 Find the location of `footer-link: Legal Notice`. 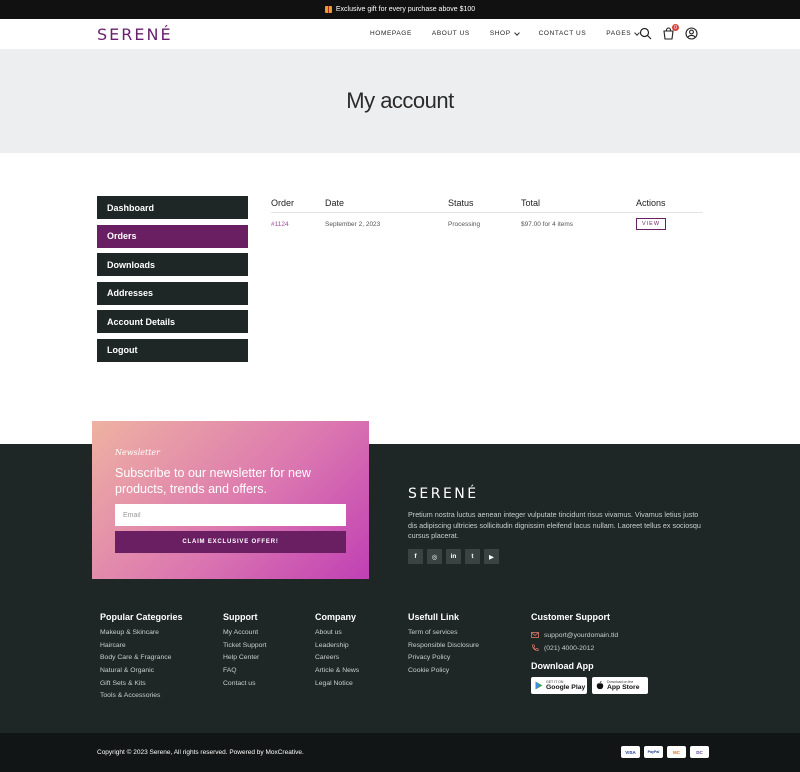

footer-link: Legal Notice is located at coordinates (337, 686).